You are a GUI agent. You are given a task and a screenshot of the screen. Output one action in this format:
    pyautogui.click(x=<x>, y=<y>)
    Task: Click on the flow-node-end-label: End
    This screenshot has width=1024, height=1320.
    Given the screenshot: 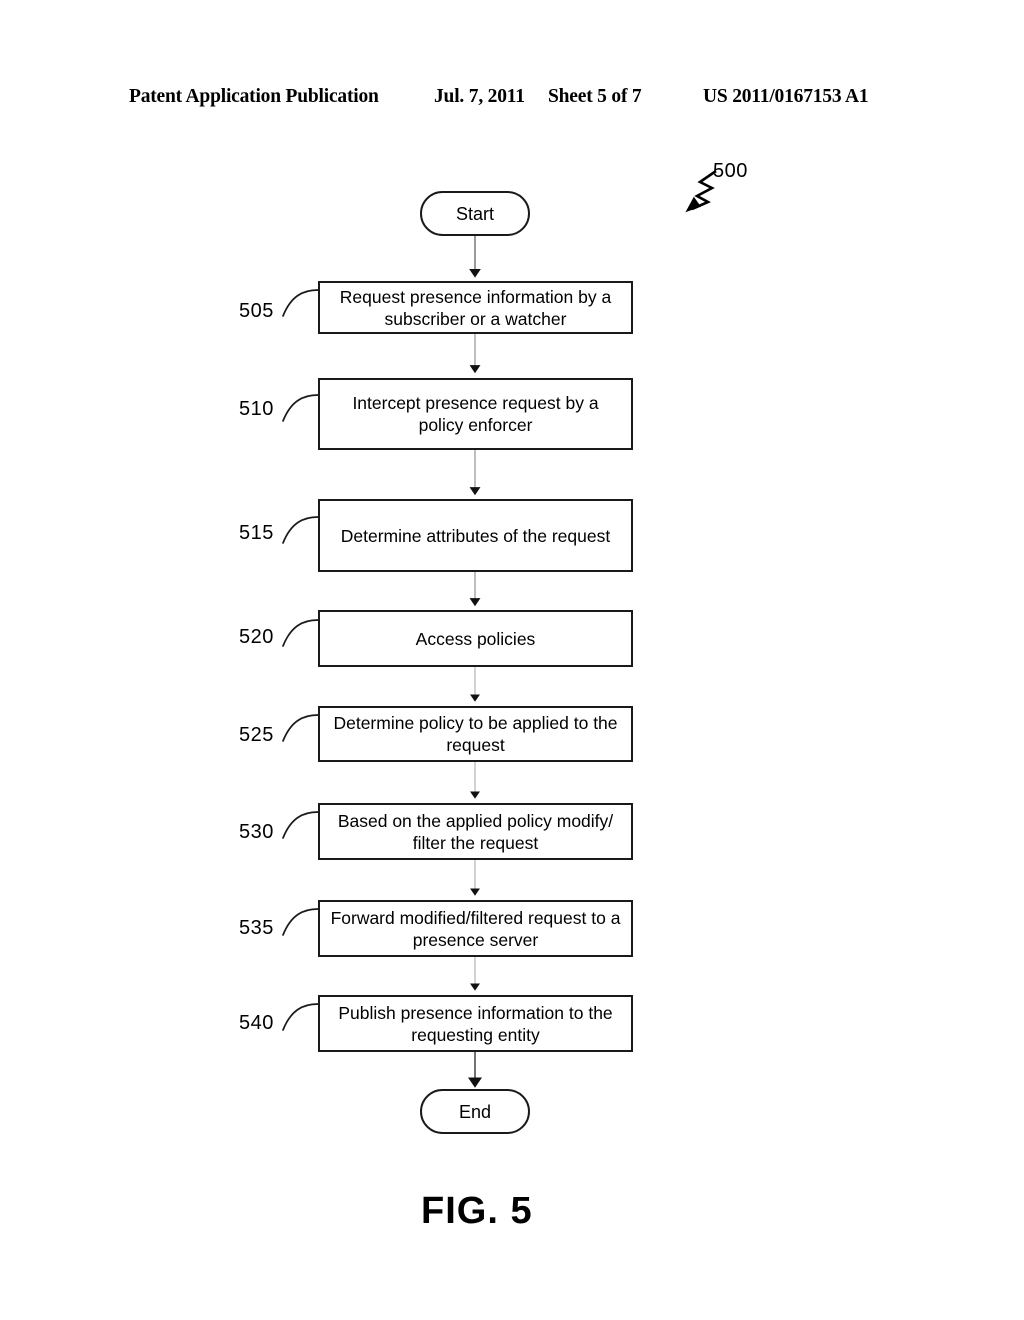 What is the action you would take?
    pyautogui.click(x=475, y=1111)
    